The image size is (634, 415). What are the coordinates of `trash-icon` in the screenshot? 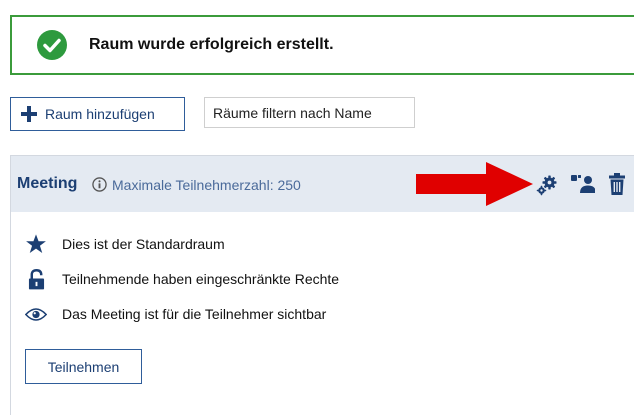 It's located at (617, 184).